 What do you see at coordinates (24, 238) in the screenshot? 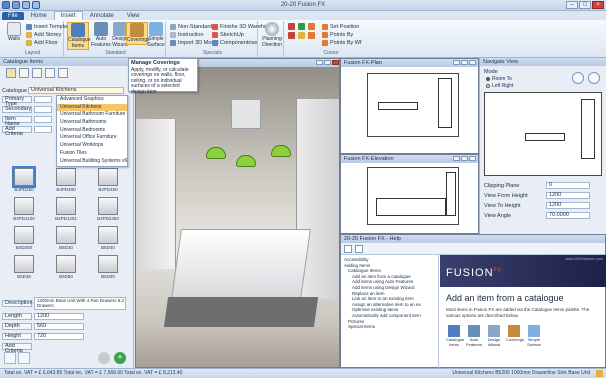
I see `catalogue-item: B4D250` at bounding box center [24, 238].